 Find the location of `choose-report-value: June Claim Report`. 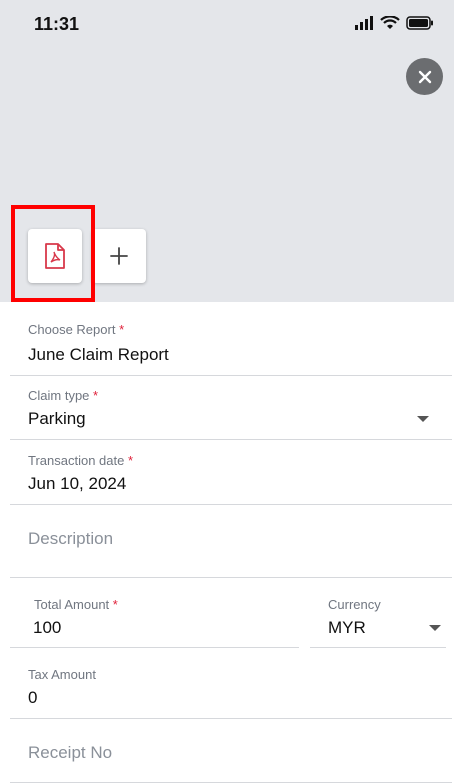

choose-report-value: June Claim Report is located at coordinates (98, 354).